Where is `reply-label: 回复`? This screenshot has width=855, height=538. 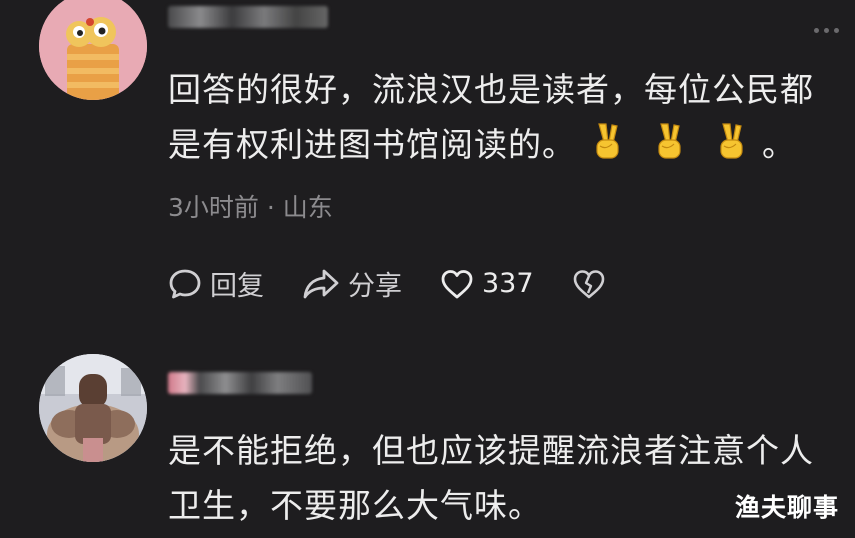
reply-label: 回复 is located at coordinates (237, 286).